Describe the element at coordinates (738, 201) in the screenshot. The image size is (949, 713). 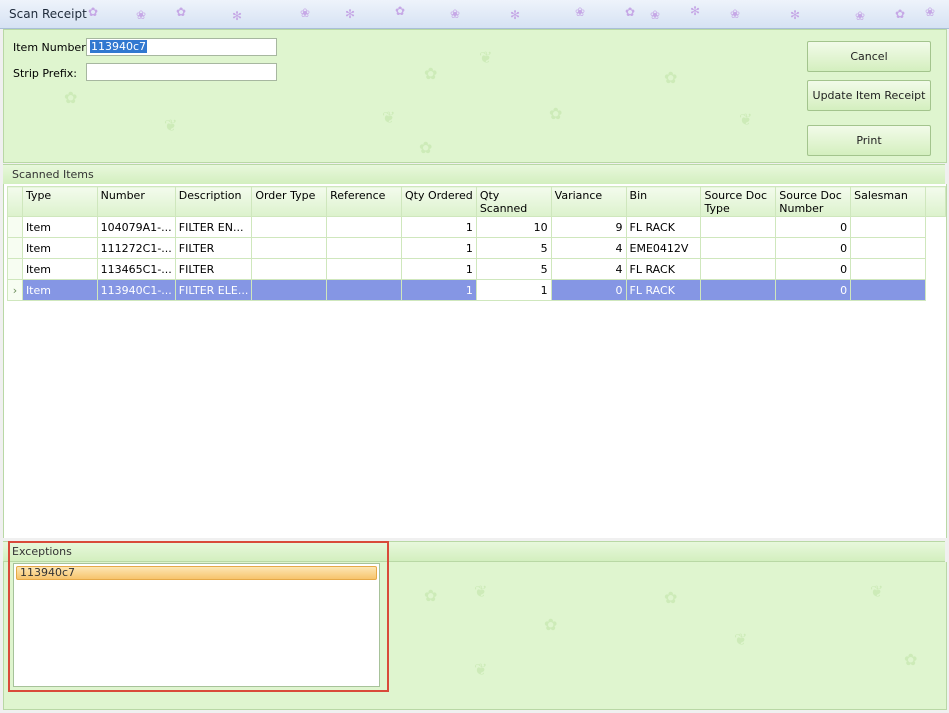
I see `column-header-source-doc-type: Source Doc Type` at that location.